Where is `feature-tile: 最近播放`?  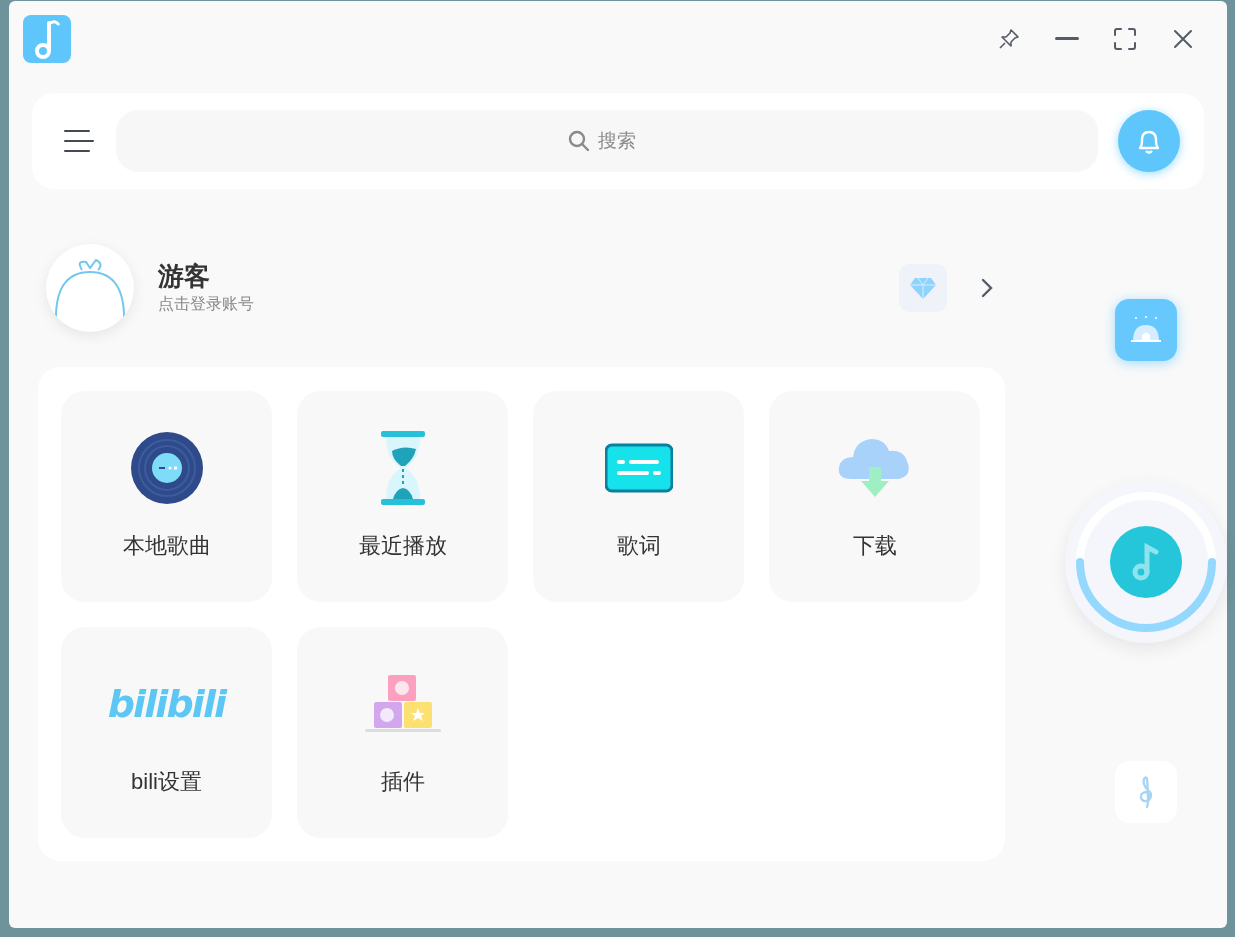
feature-tile: 最近播放 is located at coordinates (402, 496).